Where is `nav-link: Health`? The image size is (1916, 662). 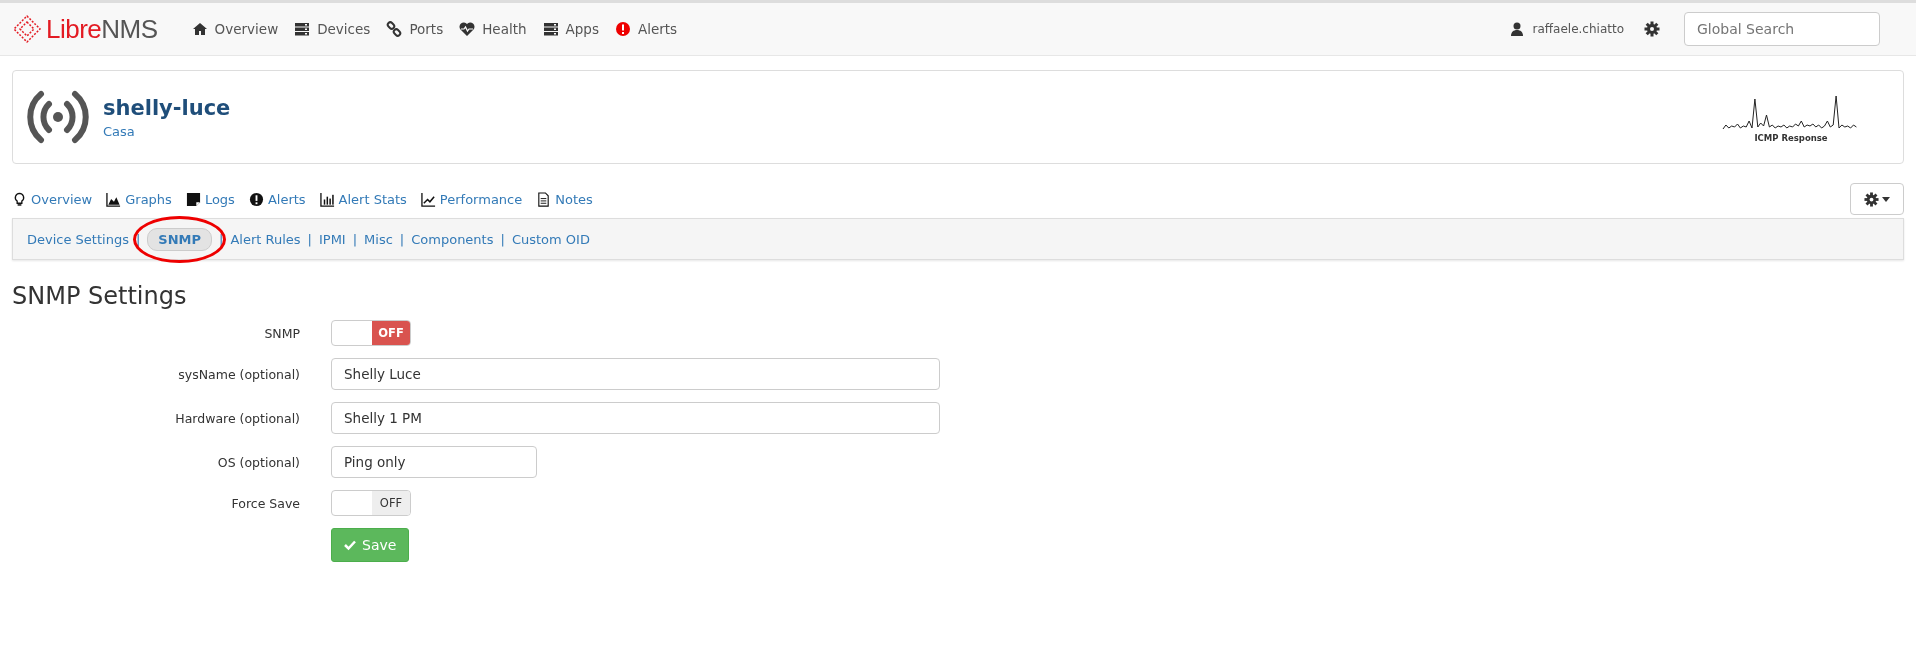 nav-link: Health is located at coordinates (493, 29).